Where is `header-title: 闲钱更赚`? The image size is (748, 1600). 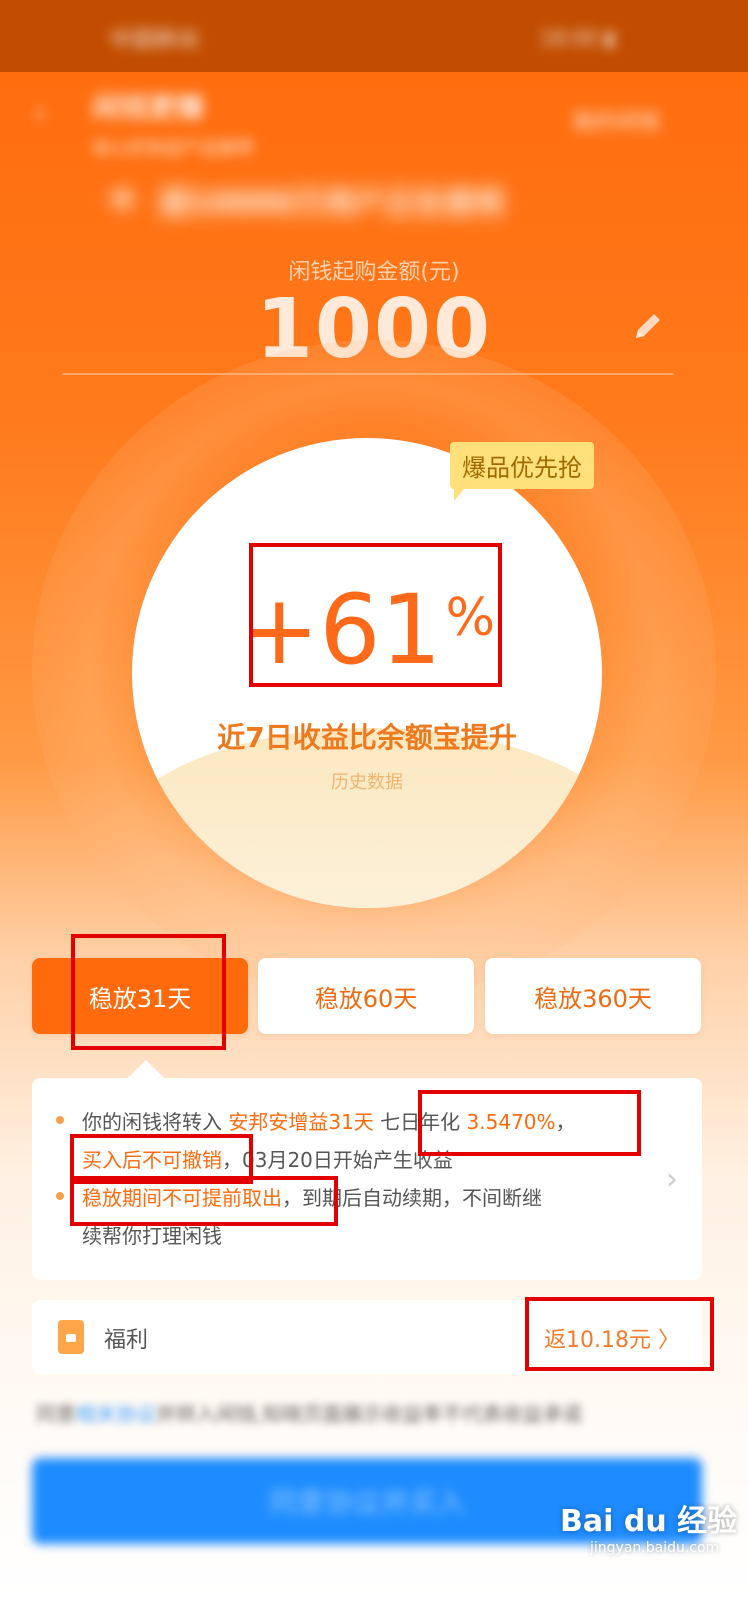
header-title: 闲钱更赚 is located at coordinates (148, 107).